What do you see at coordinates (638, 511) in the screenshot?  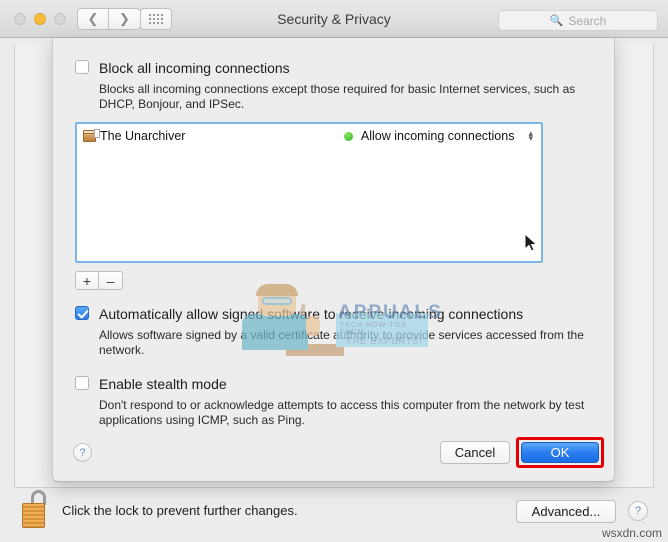 I see `help-button: ?` at bounding box center [638, 511].